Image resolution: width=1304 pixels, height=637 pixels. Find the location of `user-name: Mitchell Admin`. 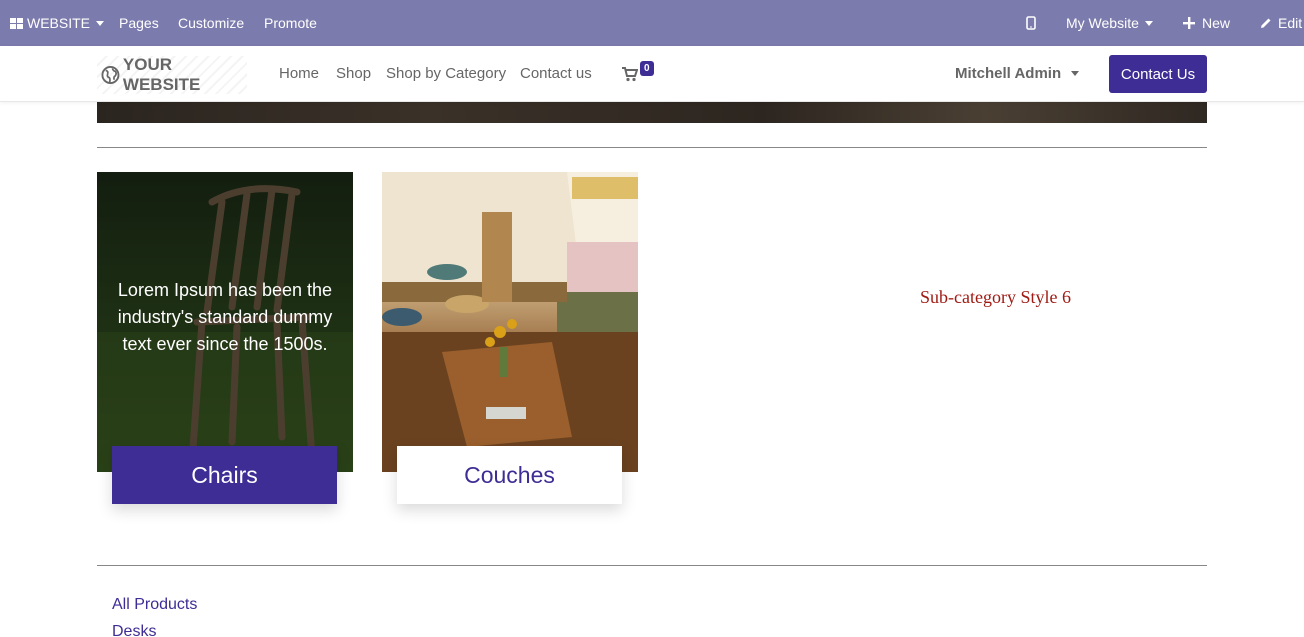

user-name: Mitchell Admin is located at coordinates (1008, 73).